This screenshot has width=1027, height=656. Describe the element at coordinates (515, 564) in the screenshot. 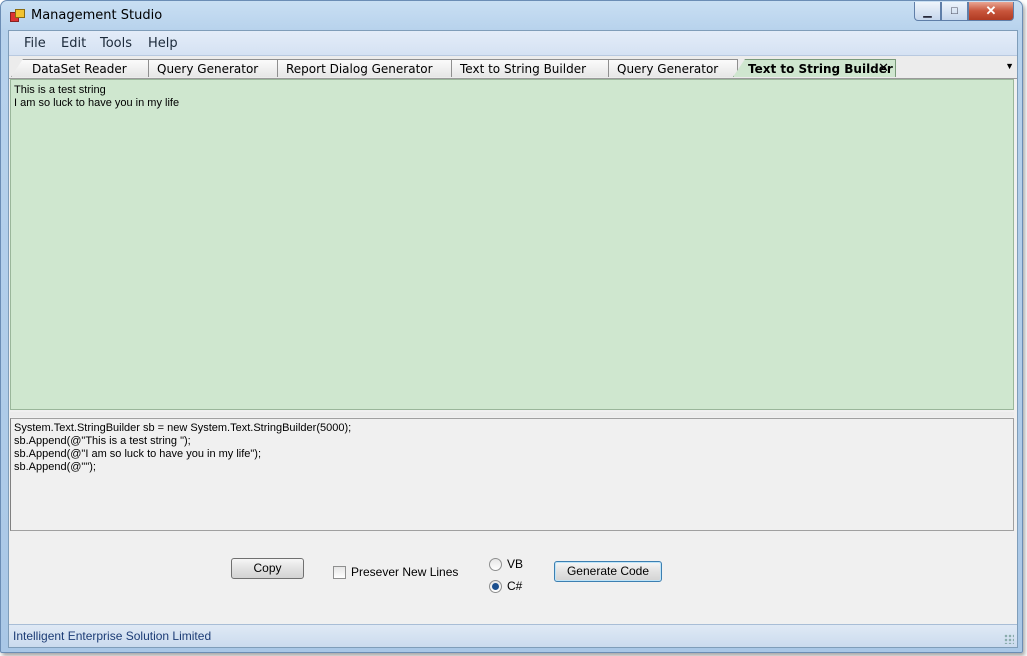

I see `vb-label: VB` at that location.